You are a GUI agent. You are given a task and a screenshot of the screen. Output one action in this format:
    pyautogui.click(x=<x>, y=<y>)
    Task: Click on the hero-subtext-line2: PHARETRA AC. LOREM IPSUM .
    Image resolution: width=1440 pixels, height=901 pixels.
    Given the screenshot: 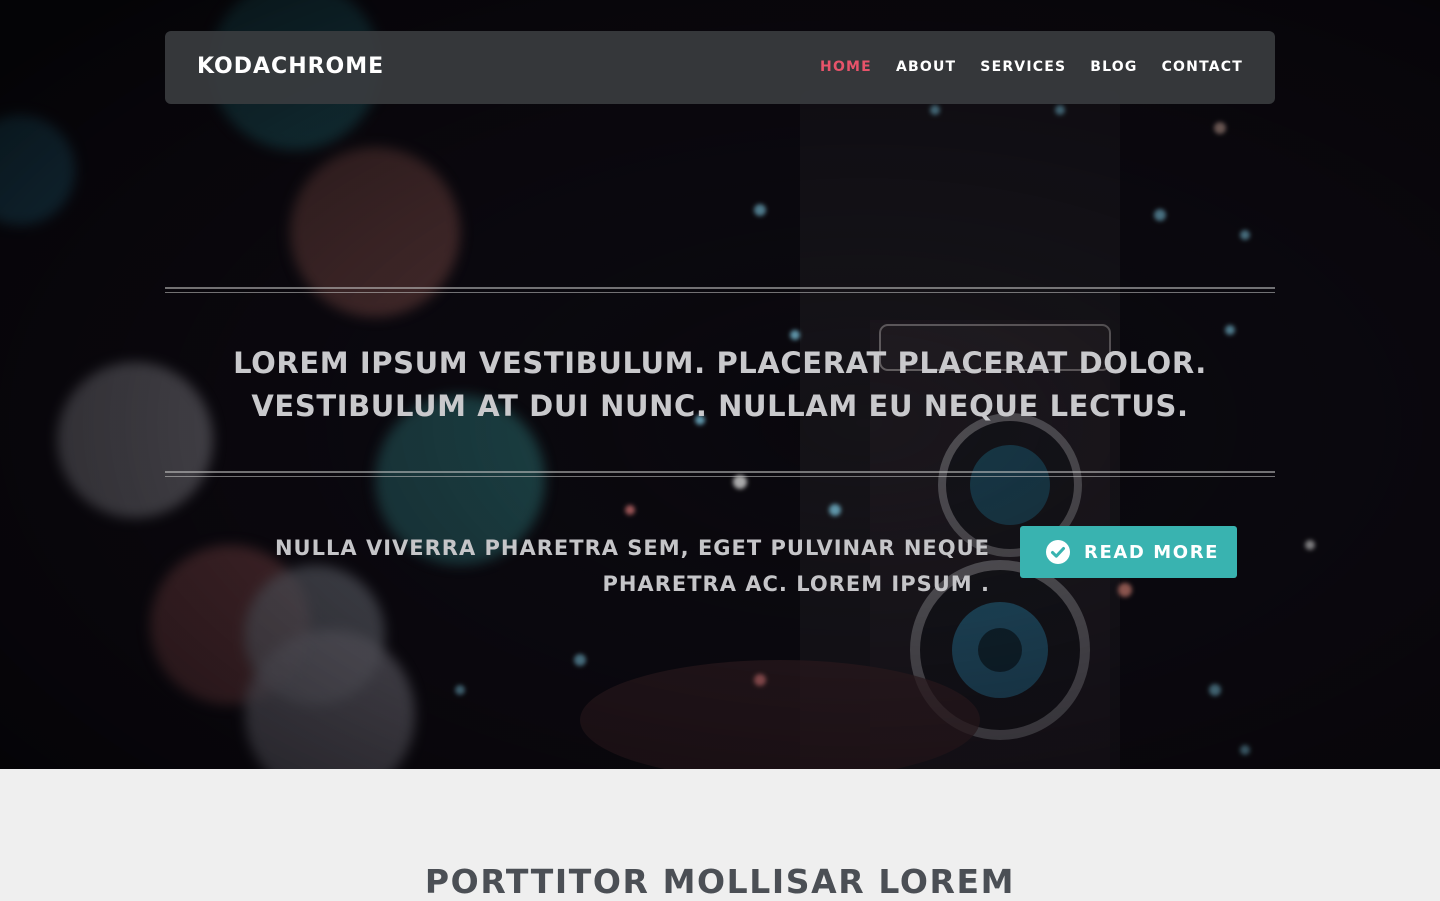 What is the action you would take?
    pyautogui.click(x=796, y=584)
    